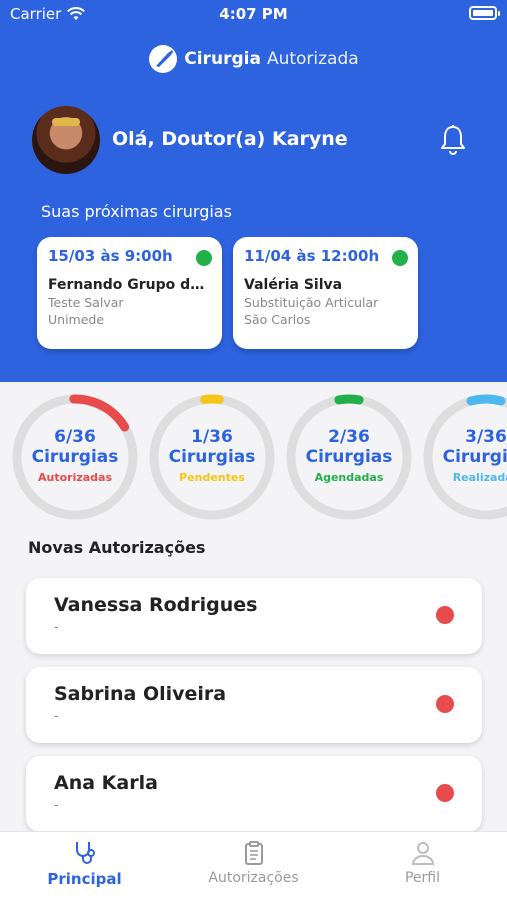 This screenshot has height=900, width=507. I want to click on authorization-item: Vanessa Rodrigues -, so click(254, 616).